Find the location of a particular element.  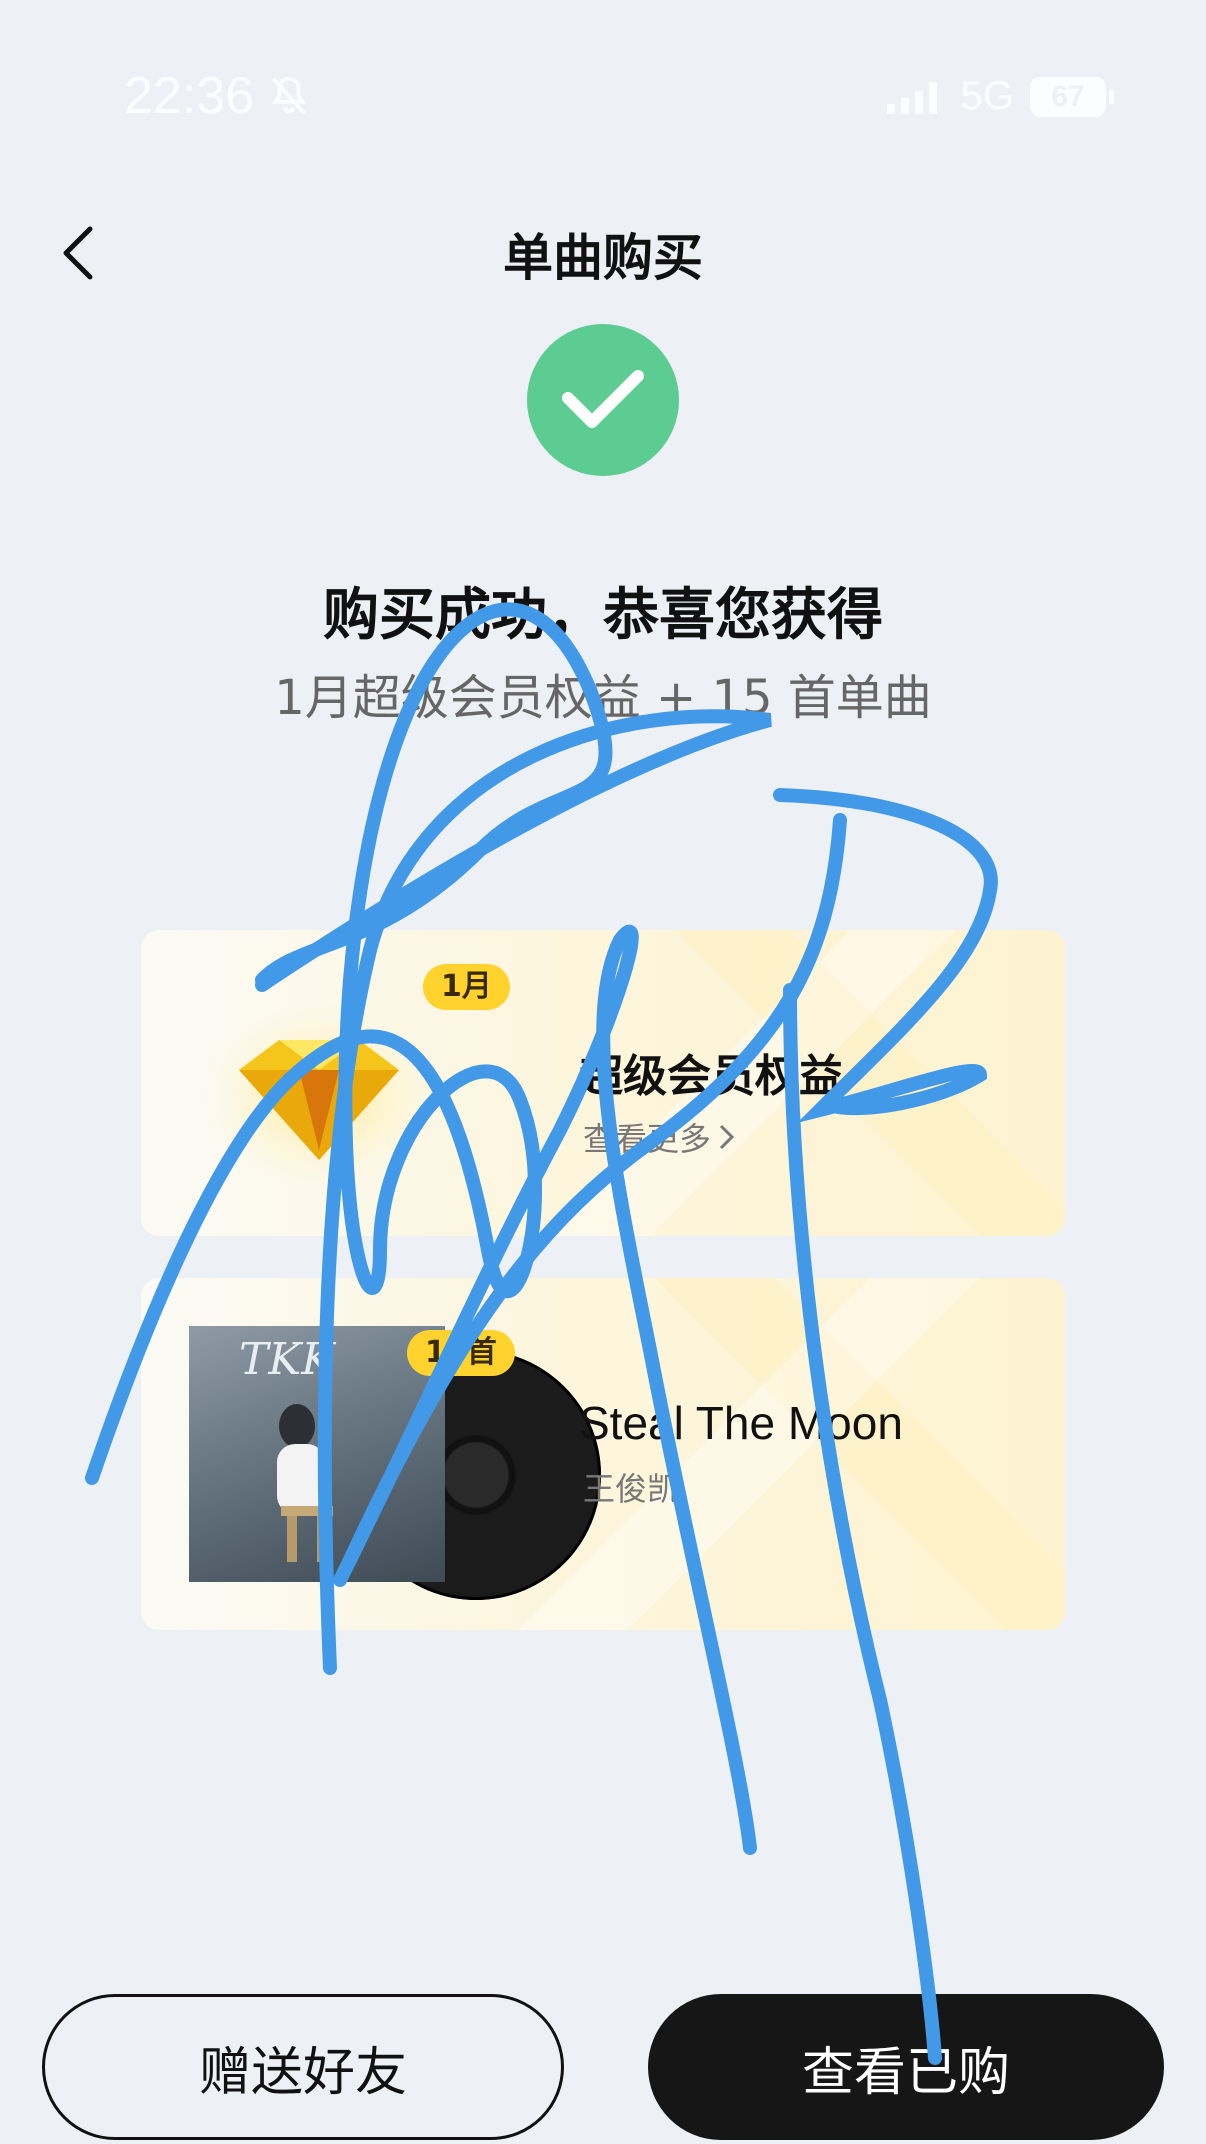

gift-friend-button: 赠送好友 is located at coordinates (303, 2067).